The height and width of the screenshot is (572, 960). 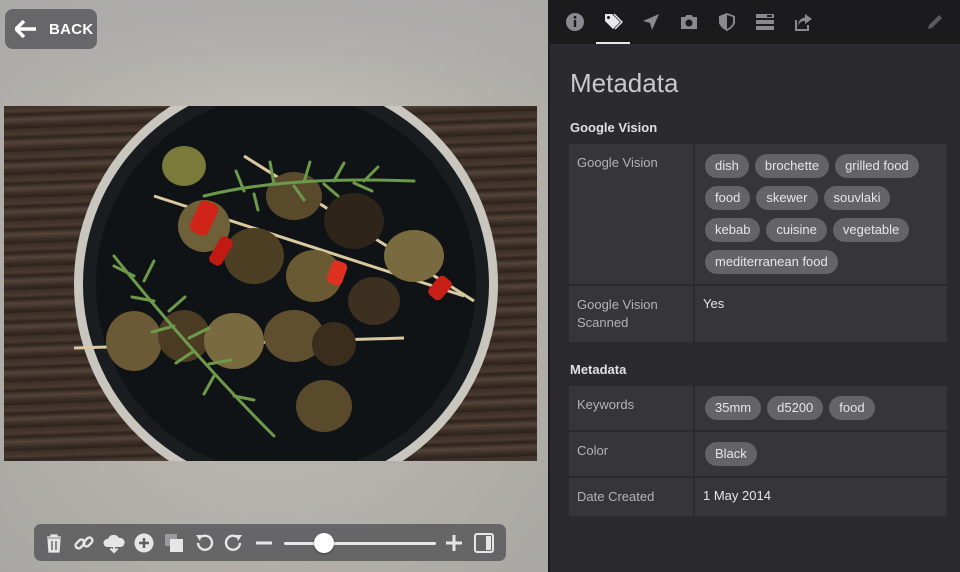 I want to click on list-icon, so click(x=765, y=22).